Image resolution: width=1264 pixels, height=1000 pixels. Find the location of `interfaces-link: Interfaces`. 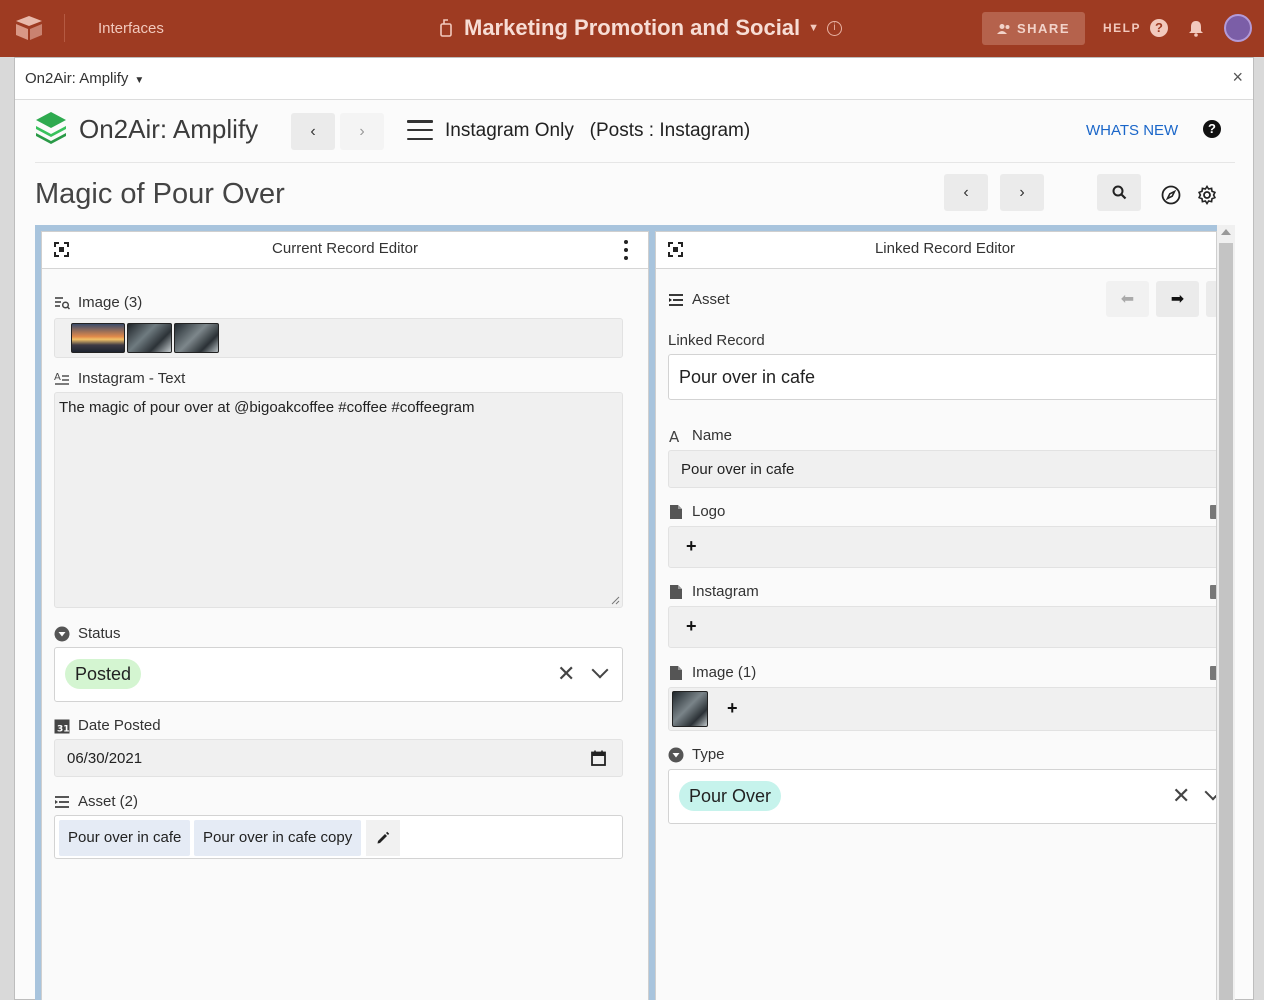

interfaces-link: Interfaces is located at coordinates (131, 28).